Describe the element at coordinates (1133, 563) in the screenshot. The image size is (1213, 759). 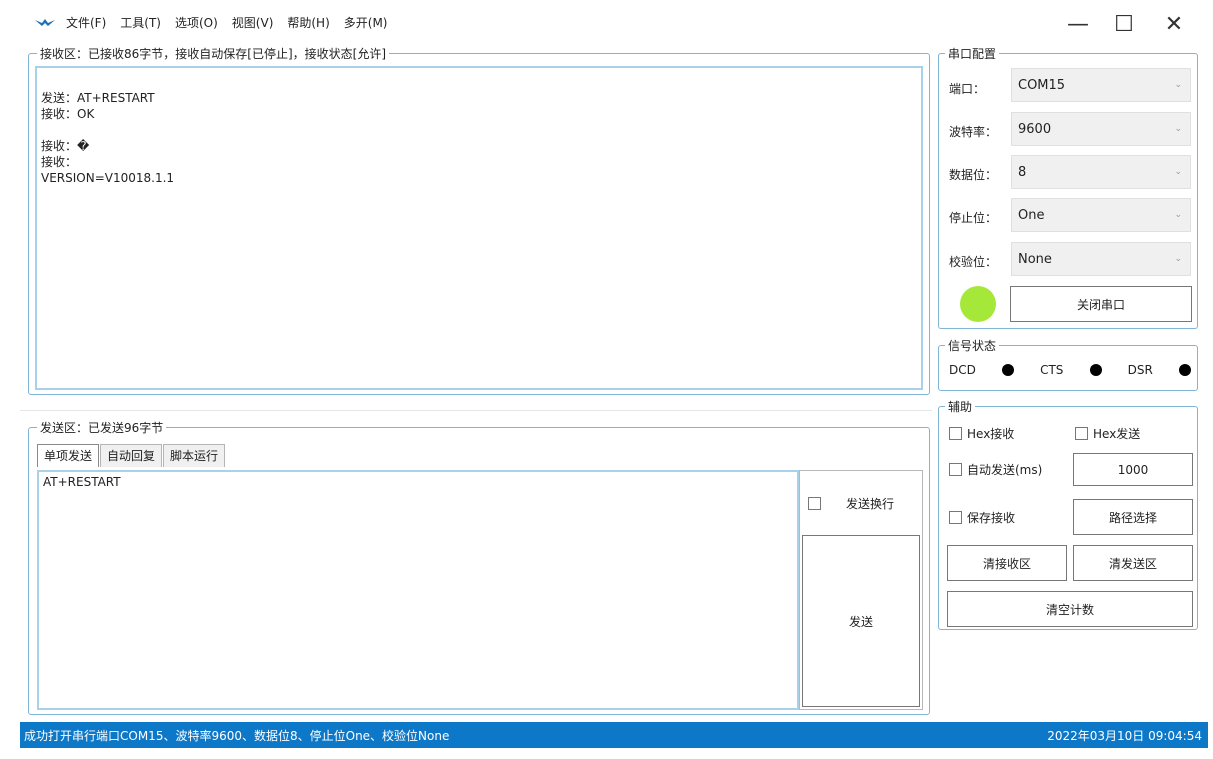
I see `clear-send-button: 清发送区` at that location.